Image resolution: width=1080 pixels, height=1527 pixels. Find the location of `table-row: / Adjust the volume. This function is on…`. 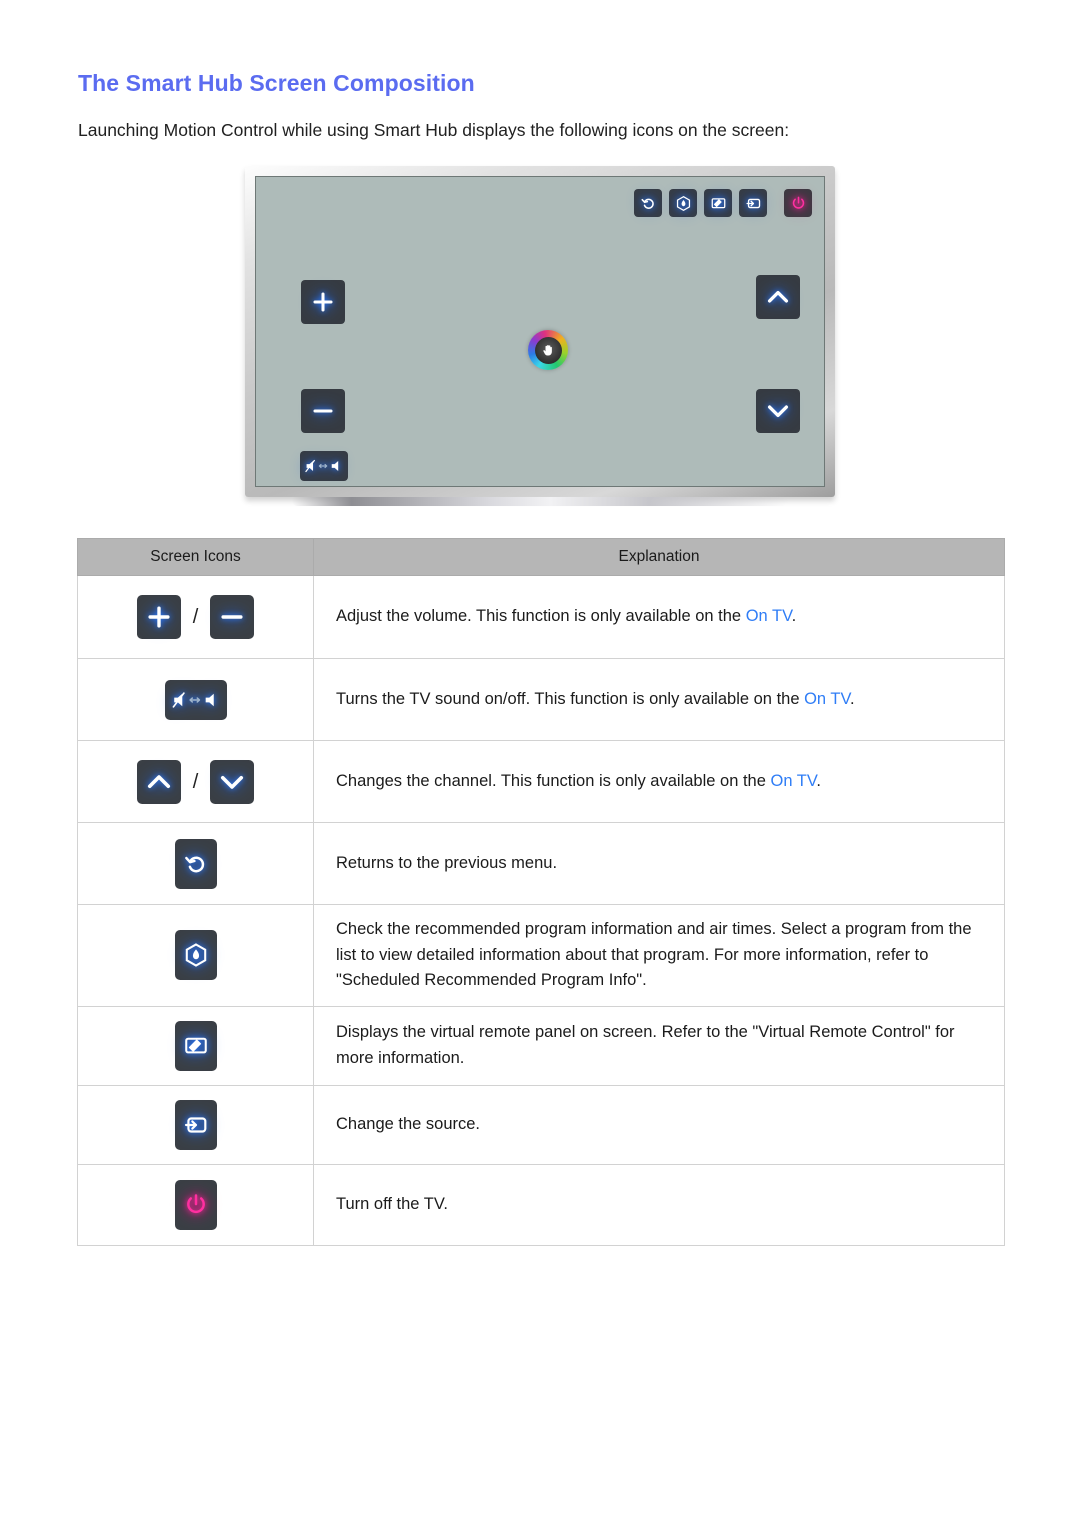

table-row: / Adjust the volume. This function is on… is located at coordinates (541, 617).